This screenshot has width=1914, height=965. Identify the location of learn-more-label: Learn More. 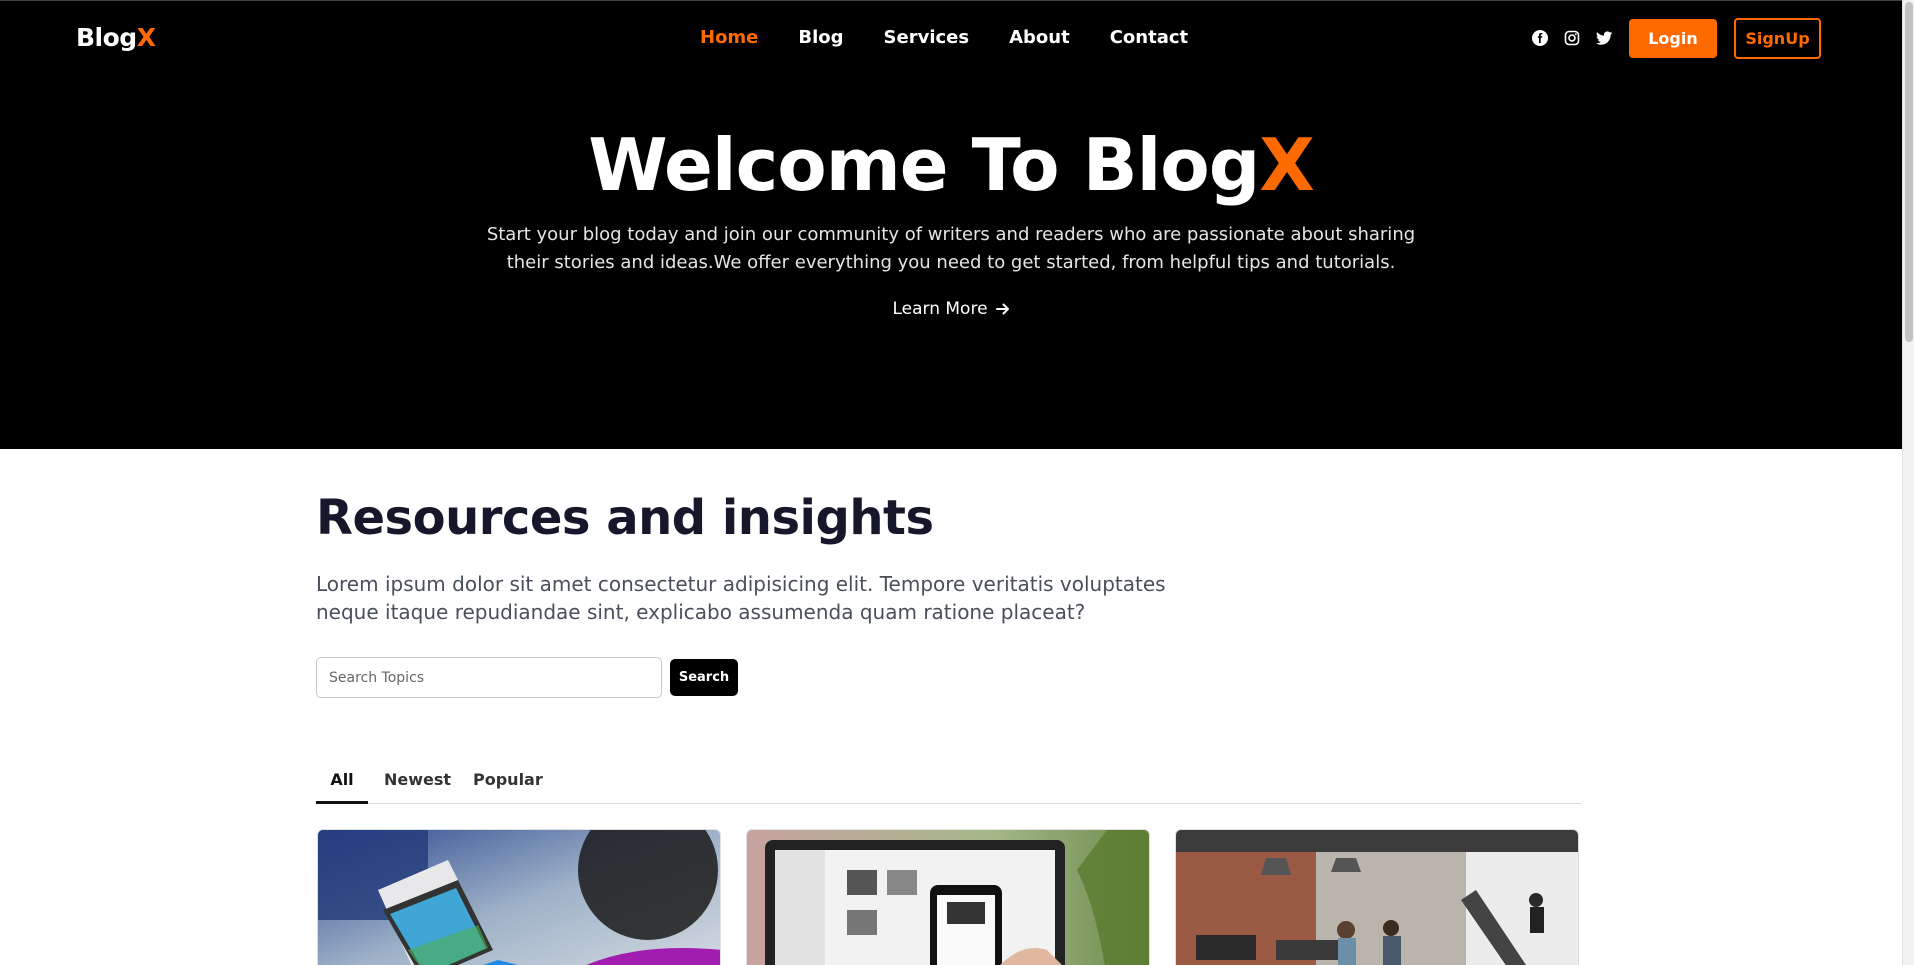
(940, 309).